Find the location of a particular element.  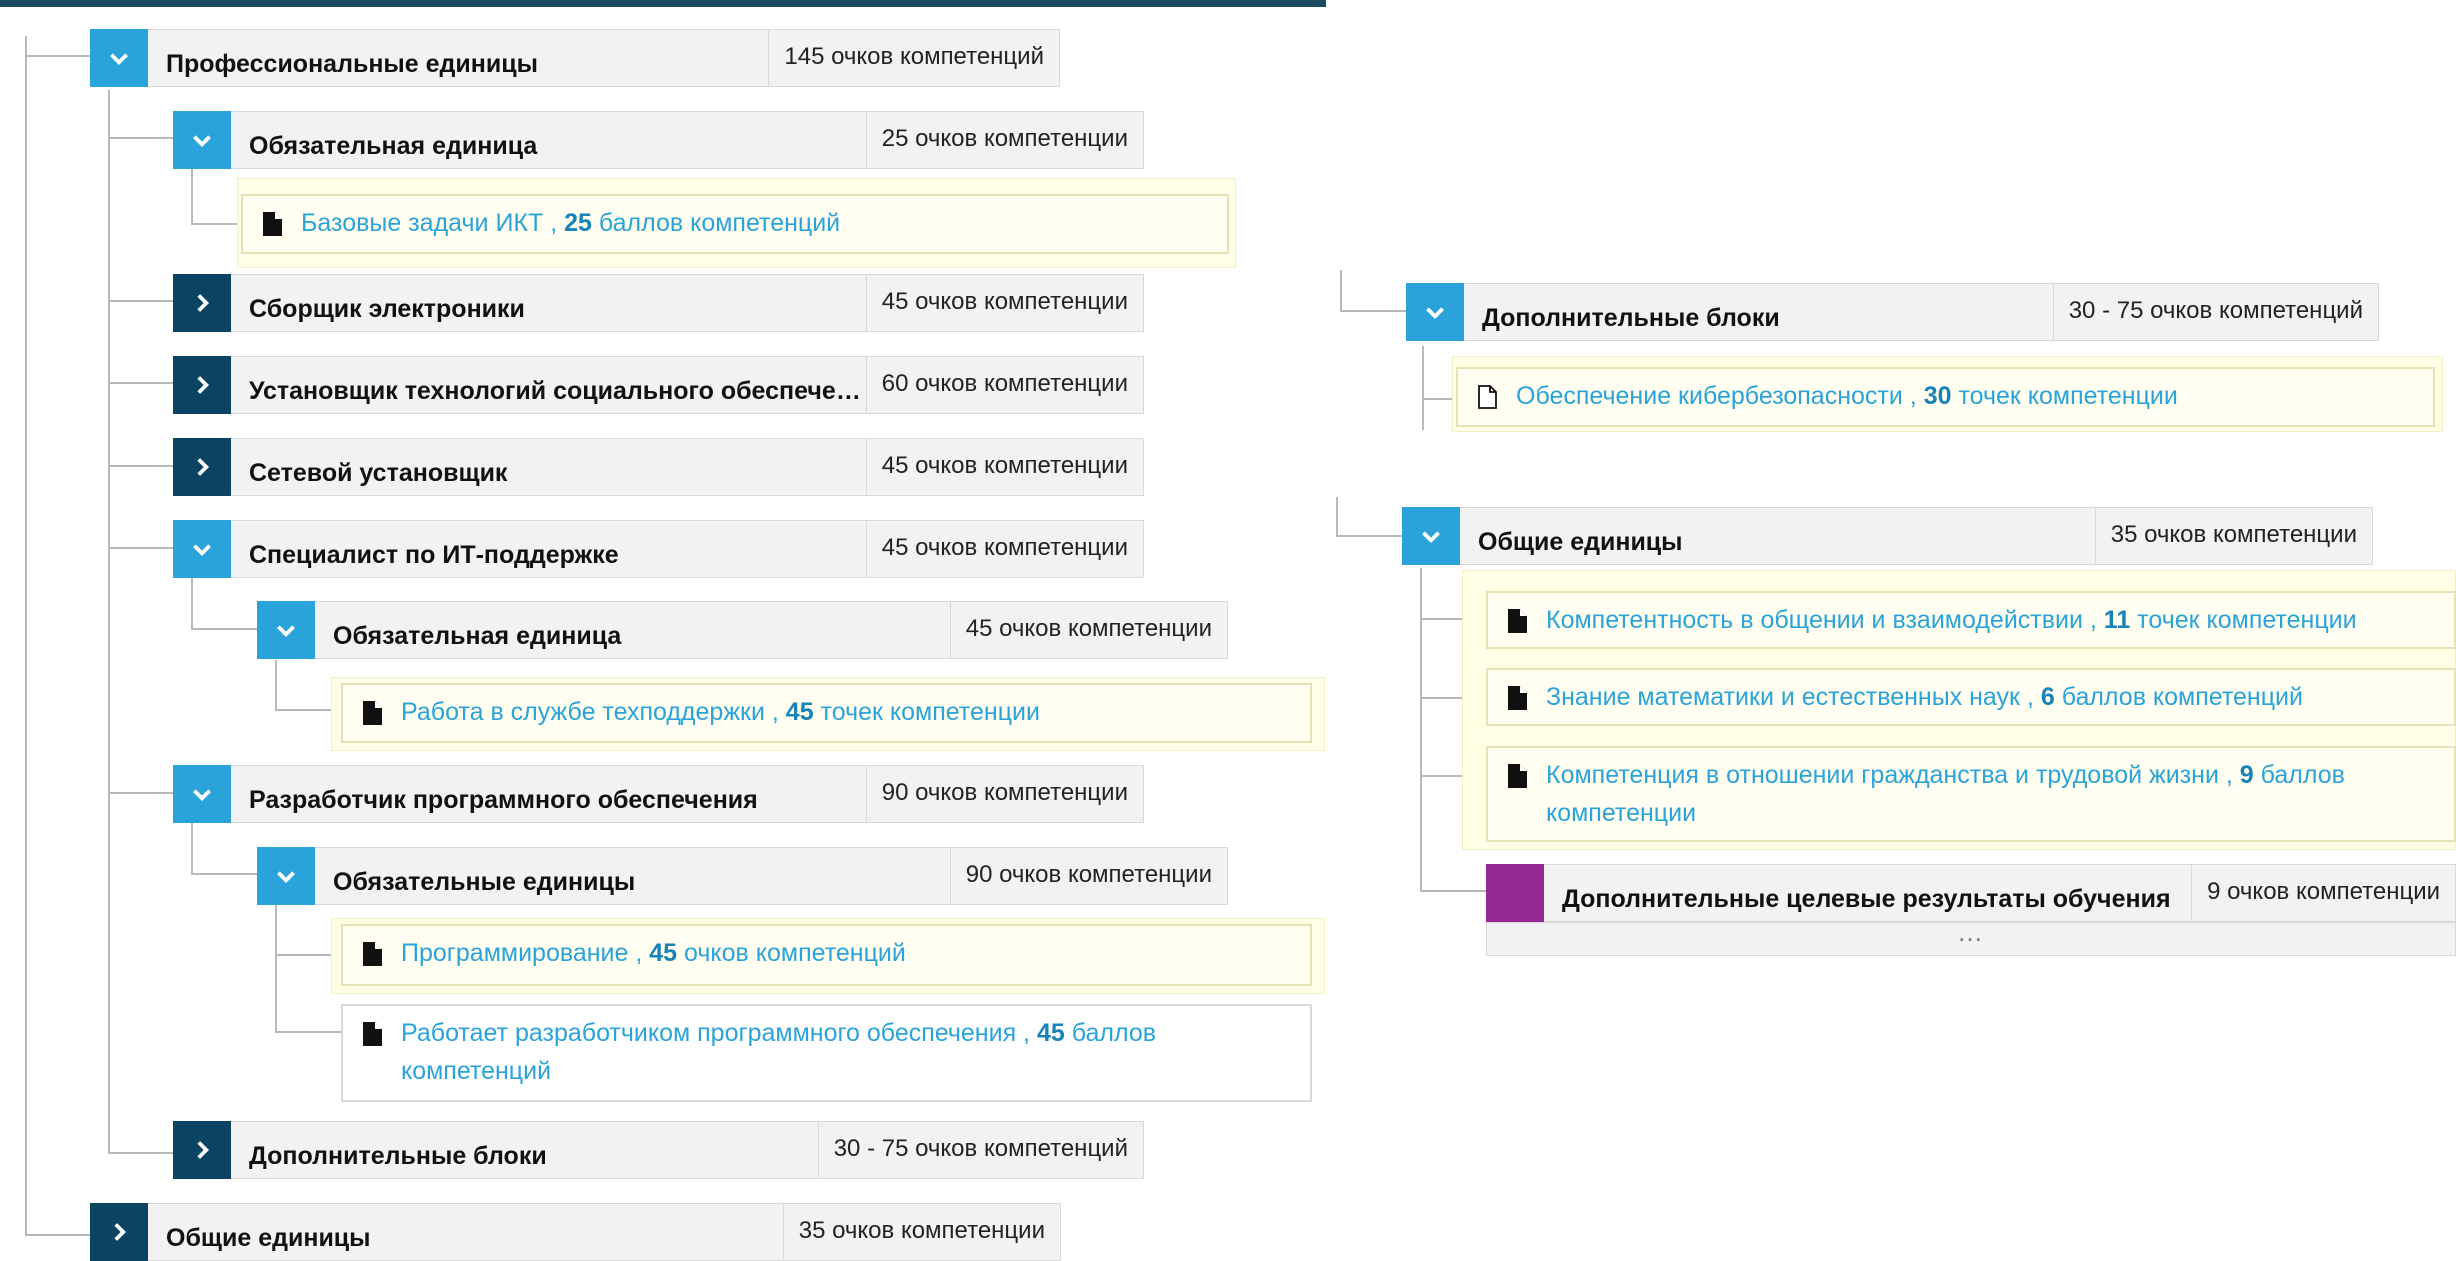

competence-points: 145 очков компетенций is located at coordinates (914, 58).